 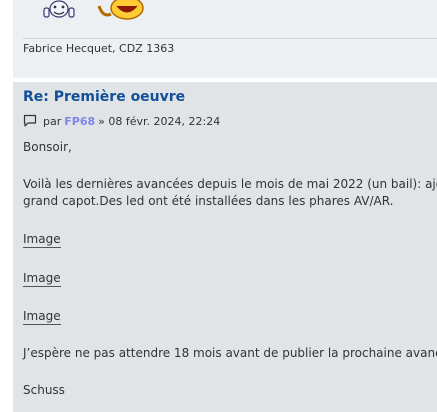 I want to click on post-greeting: Bonsoir,, so click(x=47, y=147).